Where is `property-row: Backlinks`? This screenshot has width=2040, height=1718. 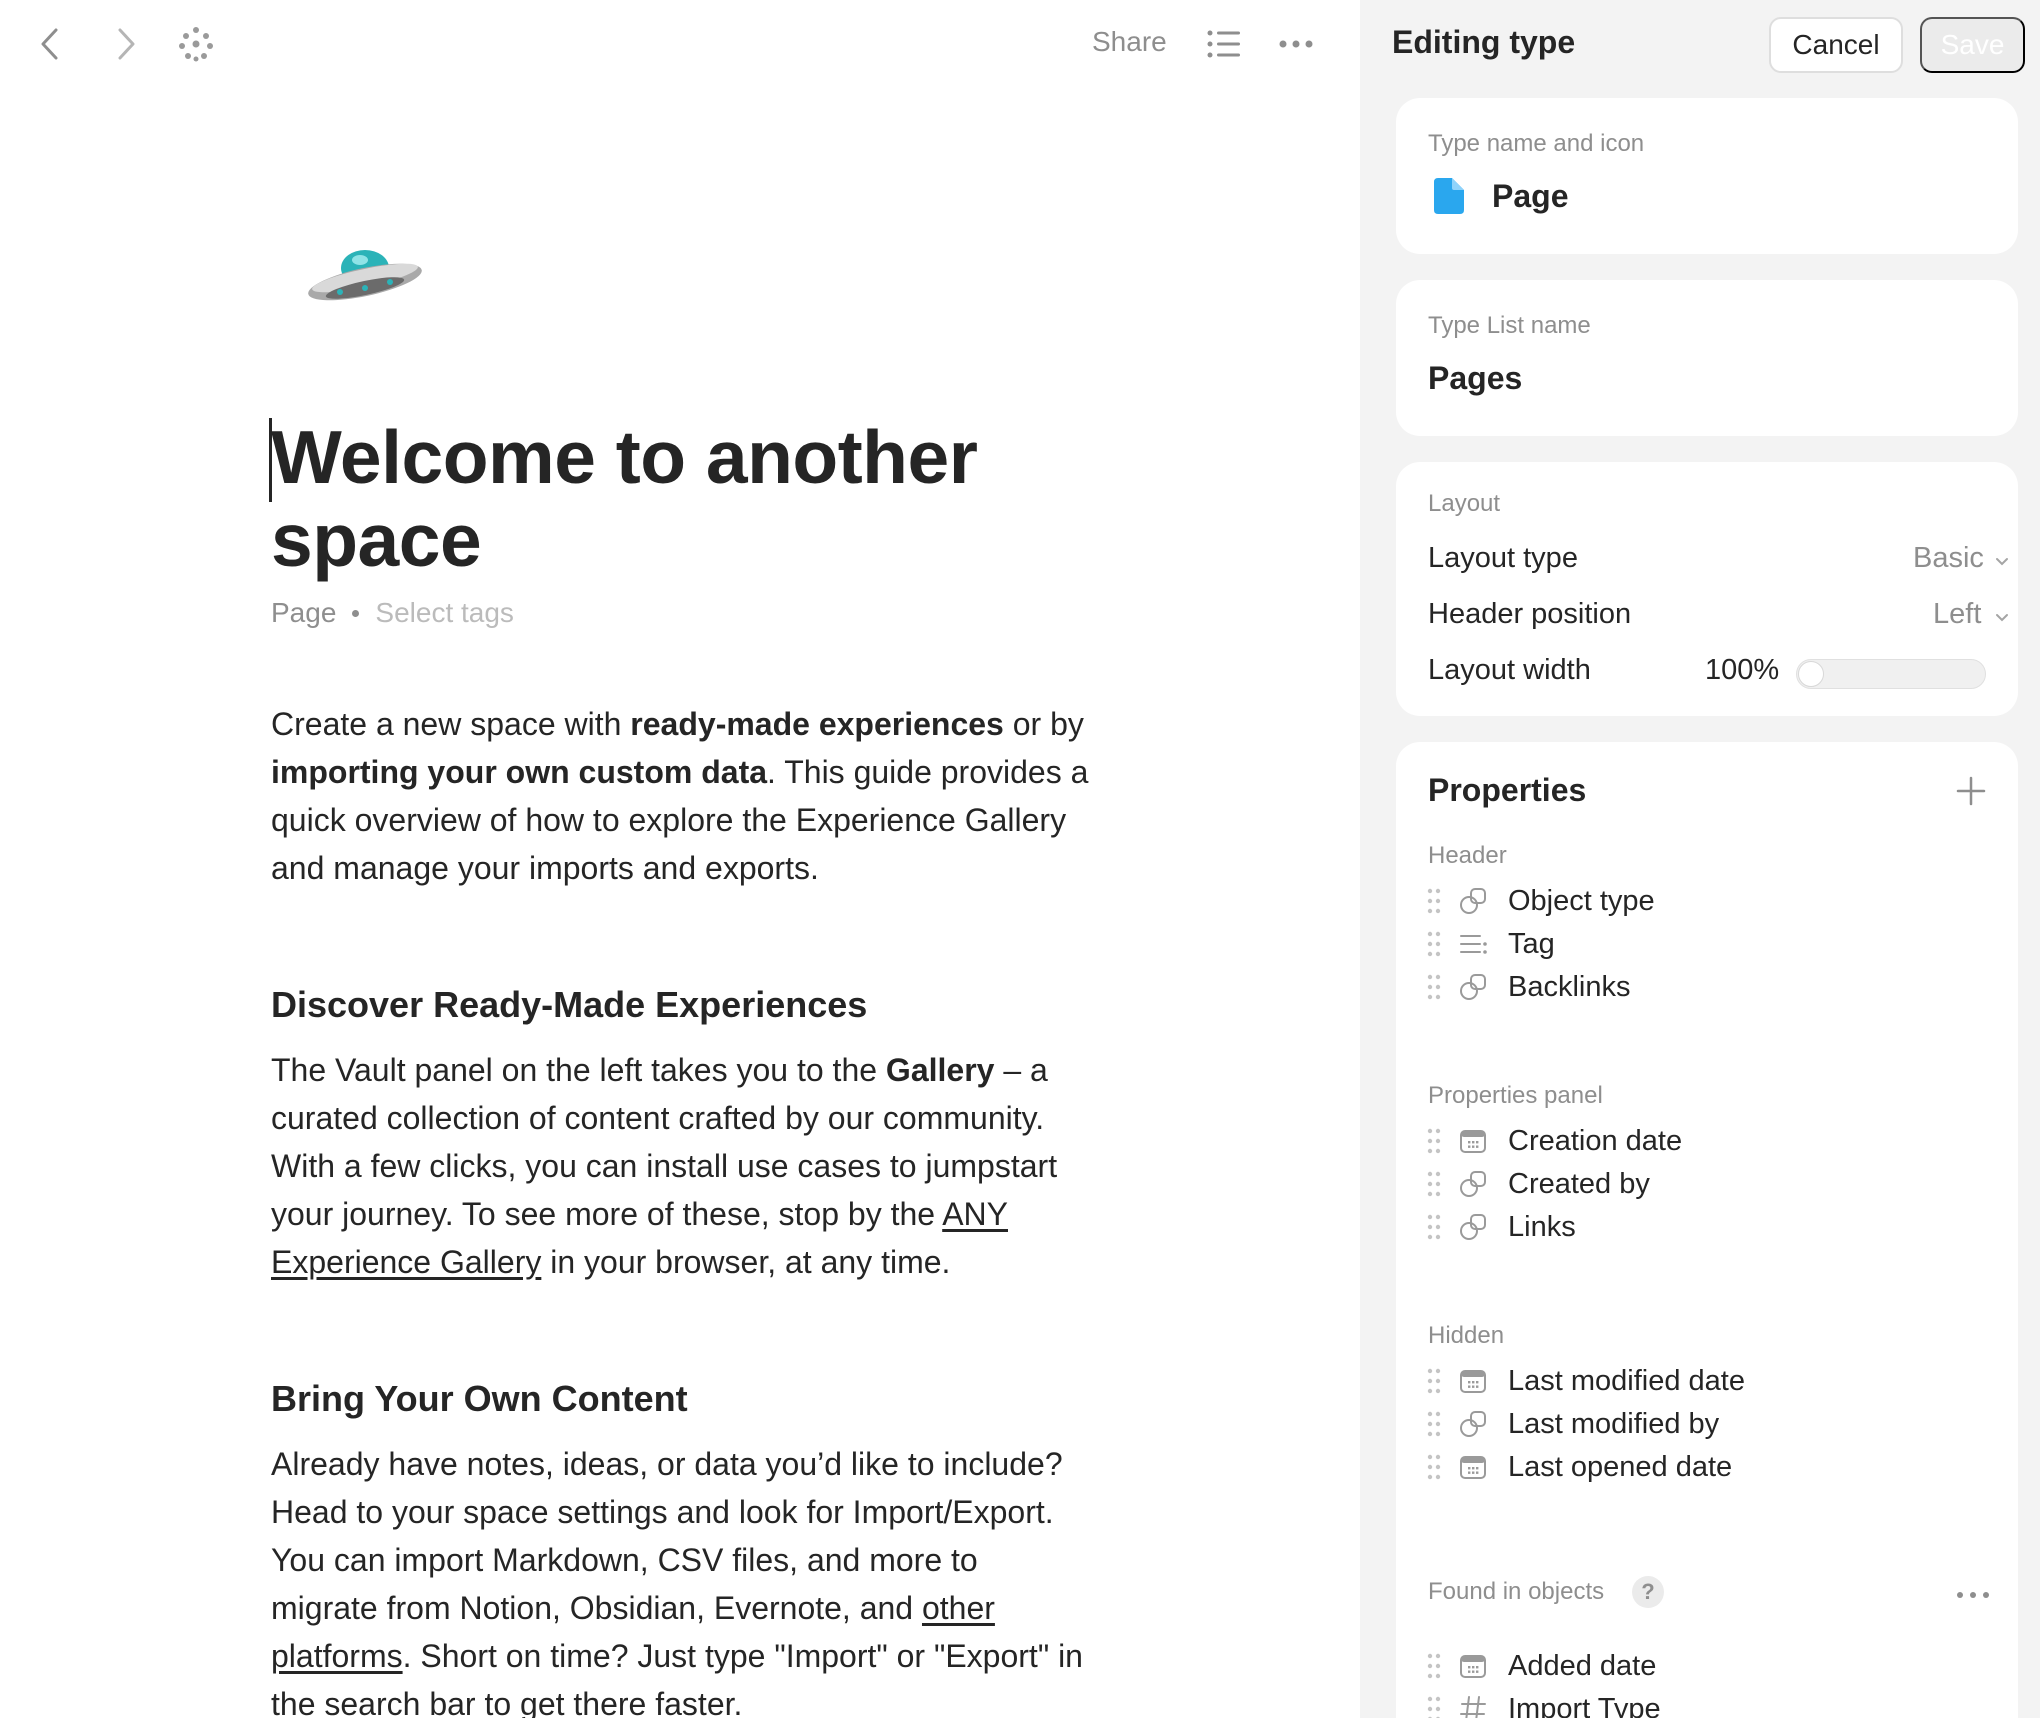 property-row: Backlinks is located at coordinates (1706, 987).